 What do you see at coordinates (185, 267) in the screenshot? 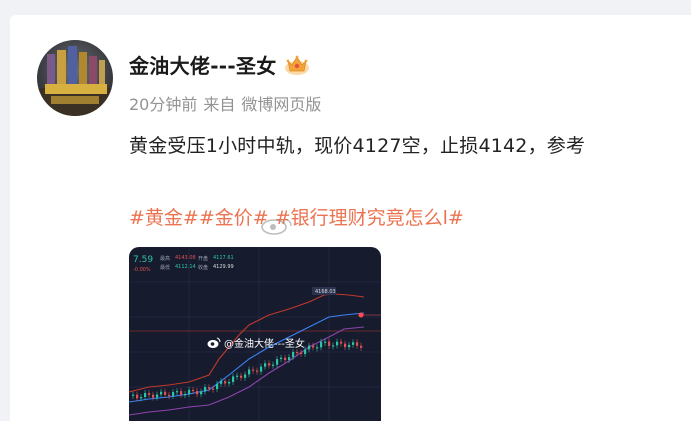
I see `stat-value-low: 4112.14` at bounding box center [185, 267].